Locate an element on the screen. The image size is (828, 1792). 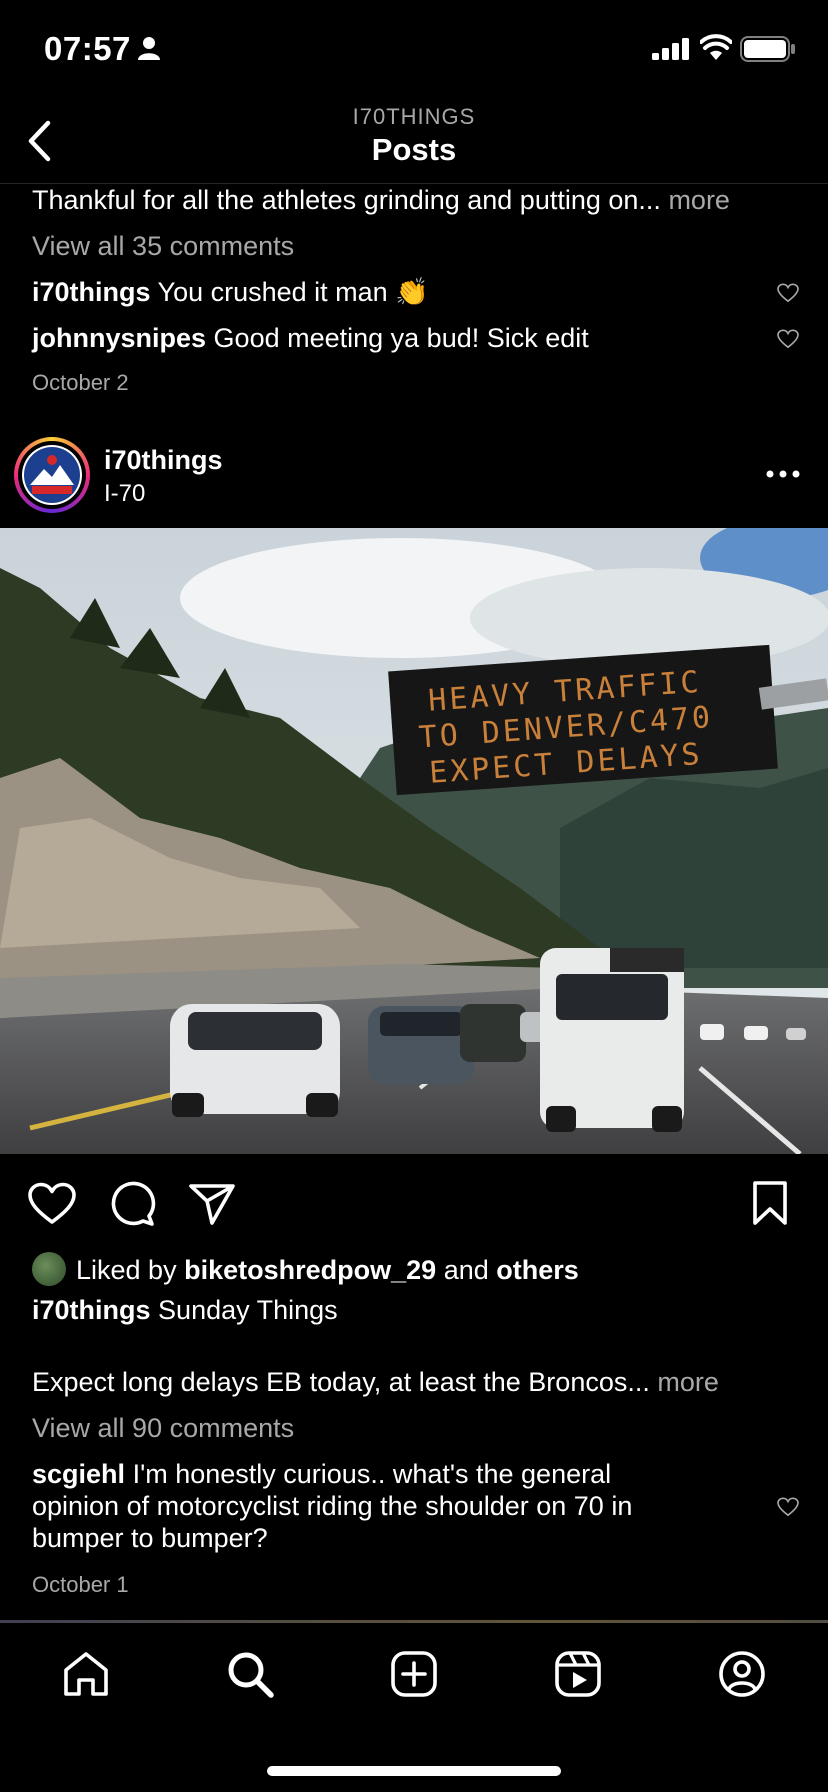
status-time: 07:57 is located at coordinates (87, 48).